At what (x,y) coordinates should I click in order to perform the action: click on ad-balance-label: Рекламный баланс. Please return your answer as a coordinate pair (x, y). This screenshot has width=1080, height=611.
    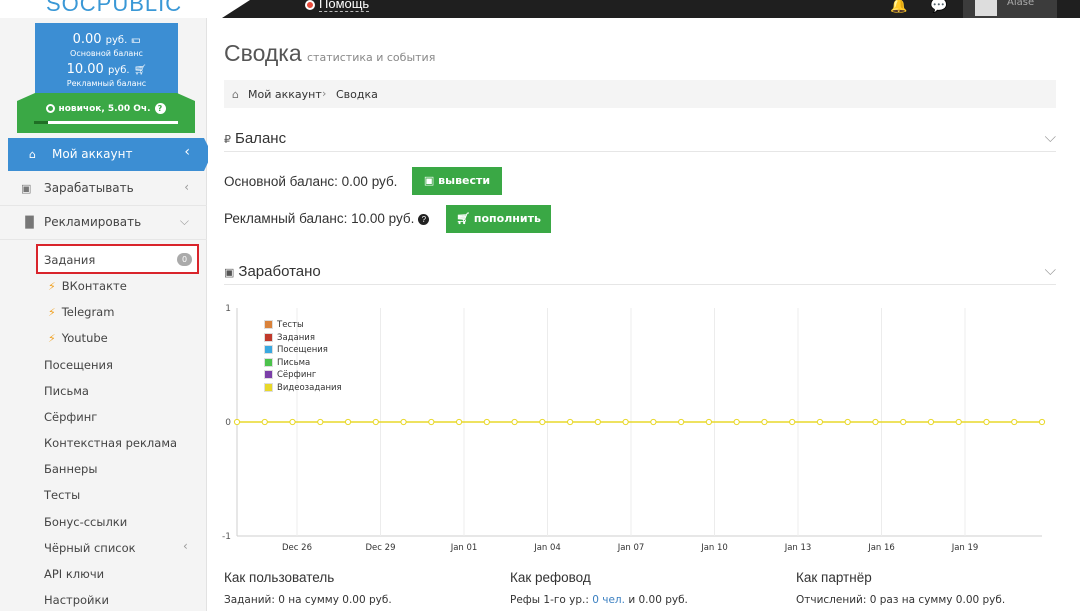
    Looking at the image, I should click on (106, 83).